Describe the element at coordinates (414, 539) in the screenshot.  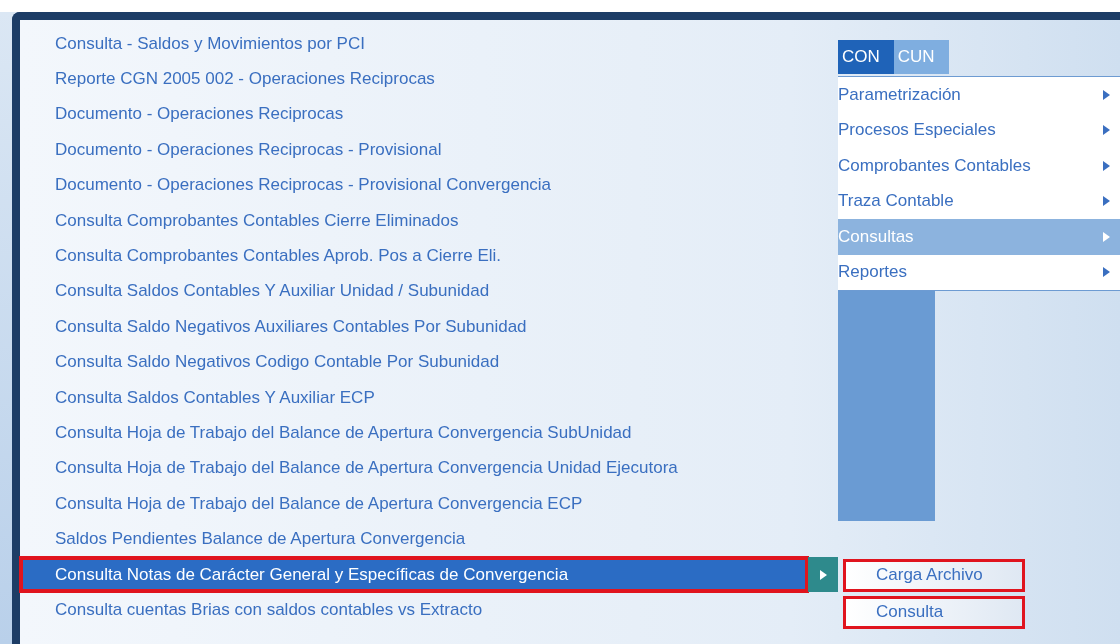
I see `menu-item: Saldos Pendientes Balance de Apertura Convergencia` at that location.